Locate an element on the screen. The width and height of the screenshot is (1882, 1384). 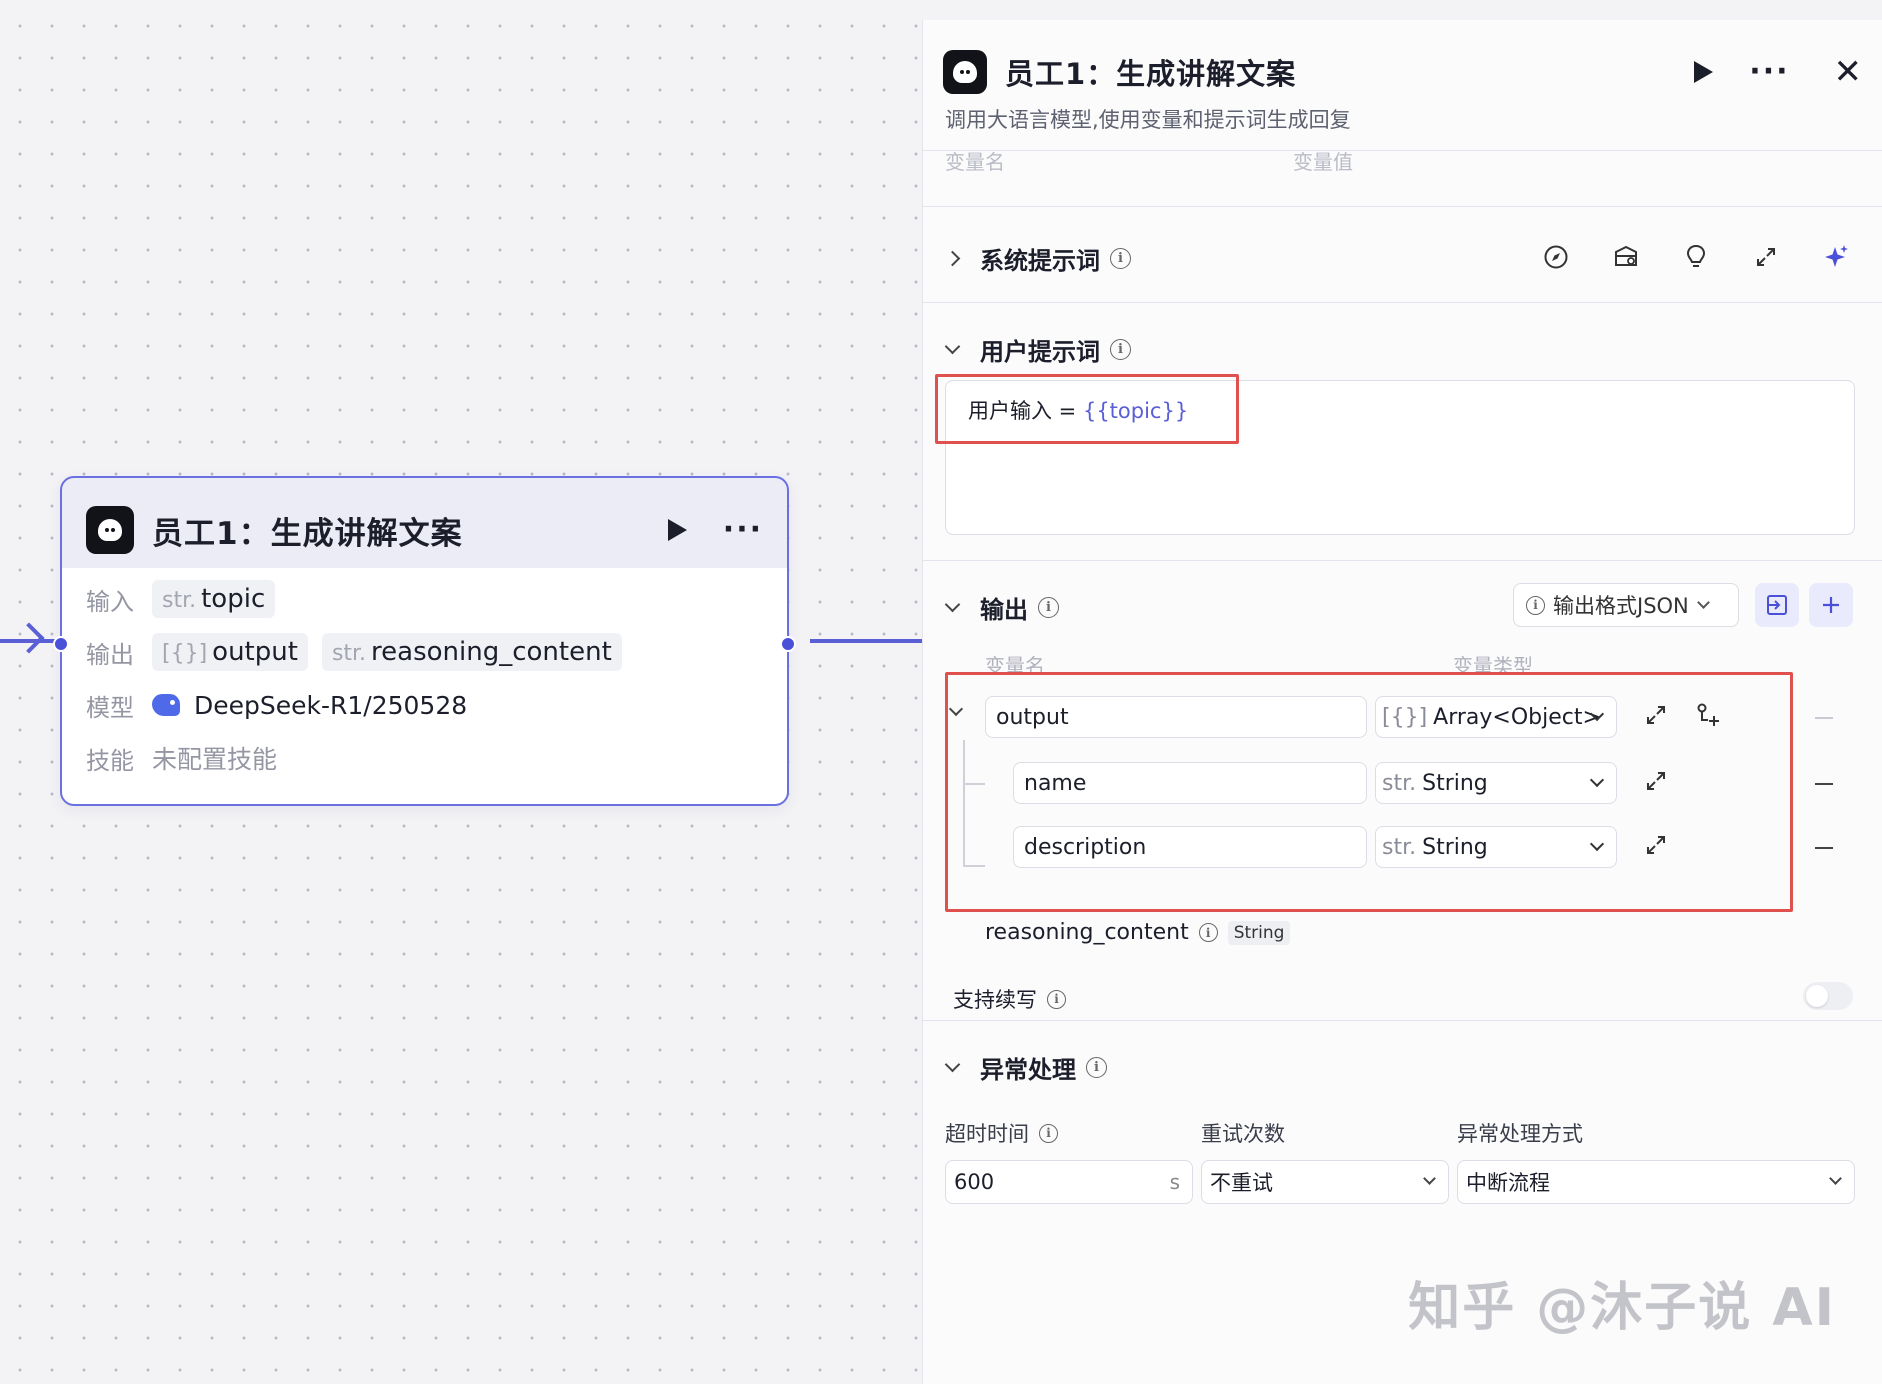
panel-title: 员工1：生成讲解文案 is located at coordinates (1151, 74).